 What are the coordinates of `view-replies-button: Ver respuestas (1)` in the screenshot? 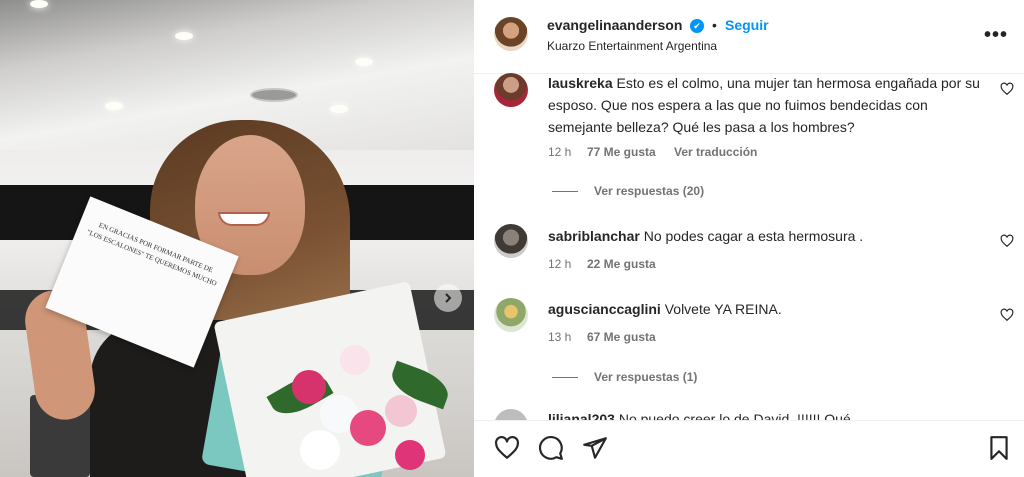 It's located at (624, 377).